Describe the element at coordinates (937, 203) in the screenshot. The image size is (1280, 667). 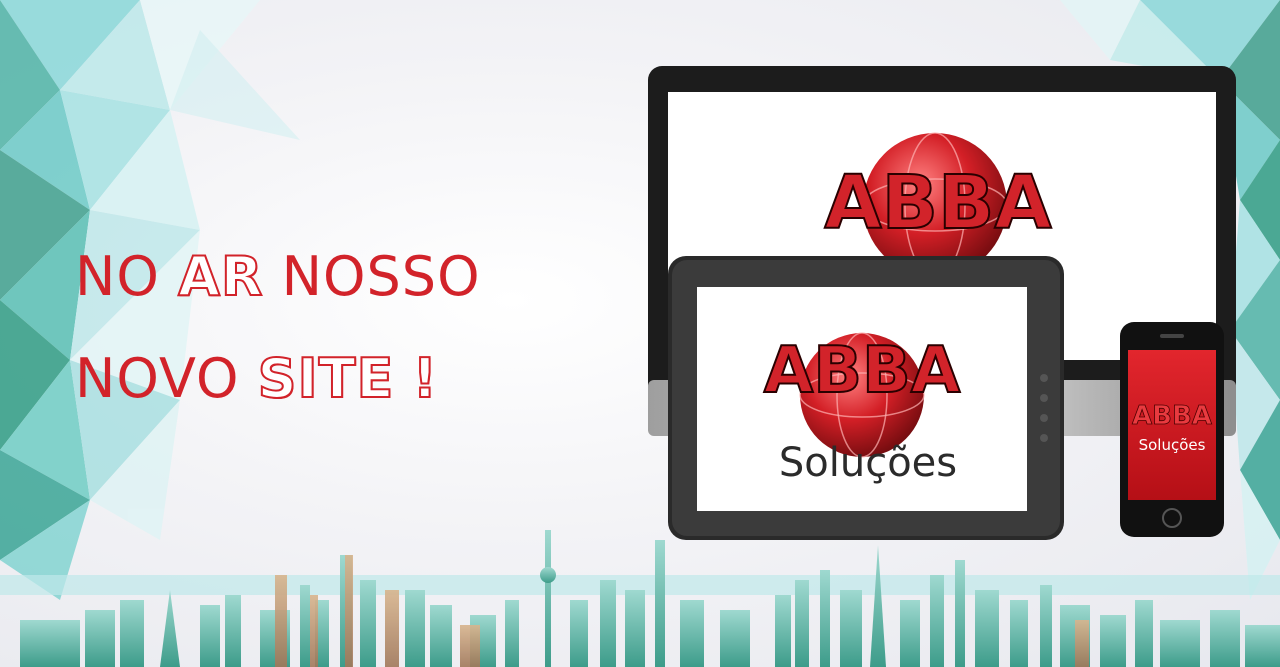
I see `monitor-logo-abba: ABBA` at that location.